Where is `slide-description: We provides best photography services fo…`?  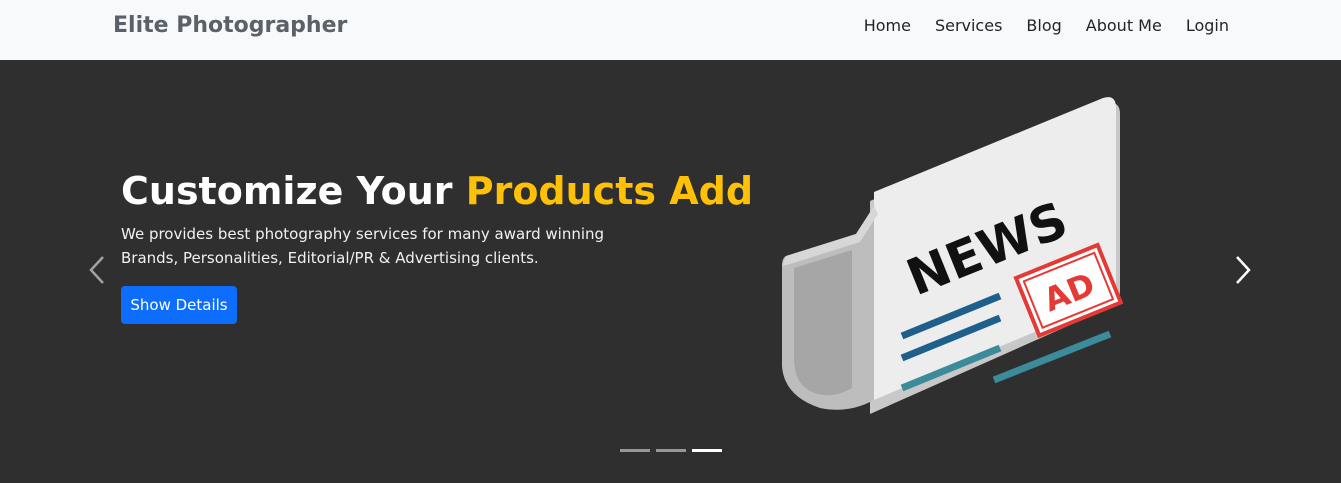
slide-description: We provides best photography services fo… is located at coordinates (363, 246).